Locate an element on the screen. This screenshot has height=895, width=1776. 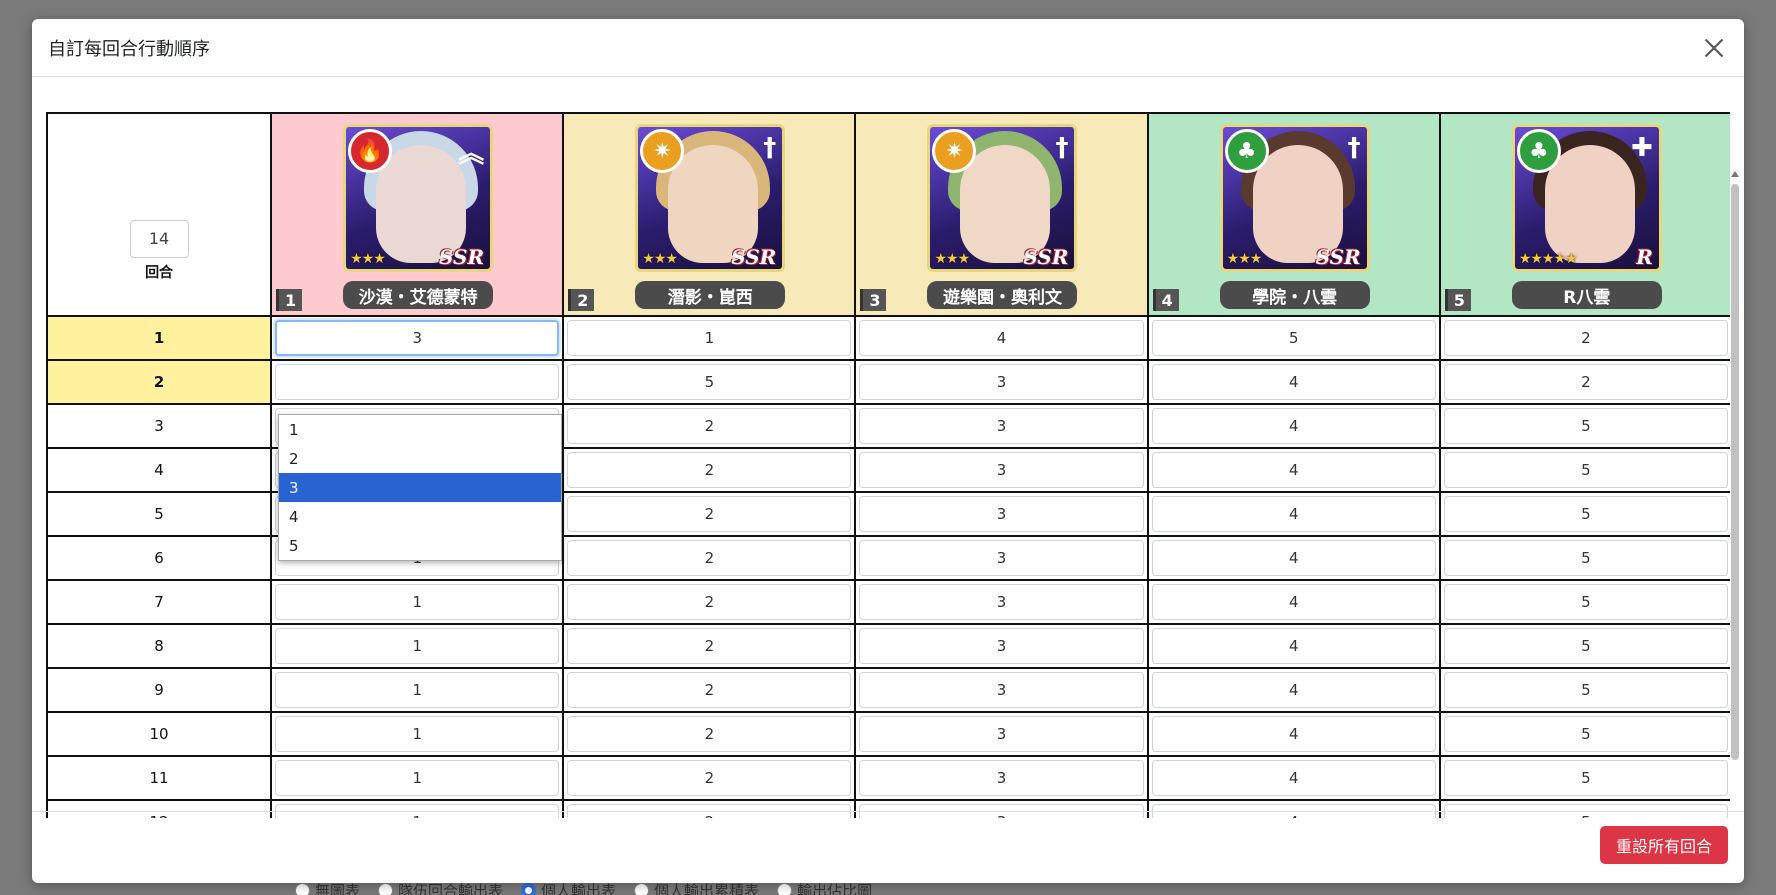
order-cell is located at coordinates (417, 382).